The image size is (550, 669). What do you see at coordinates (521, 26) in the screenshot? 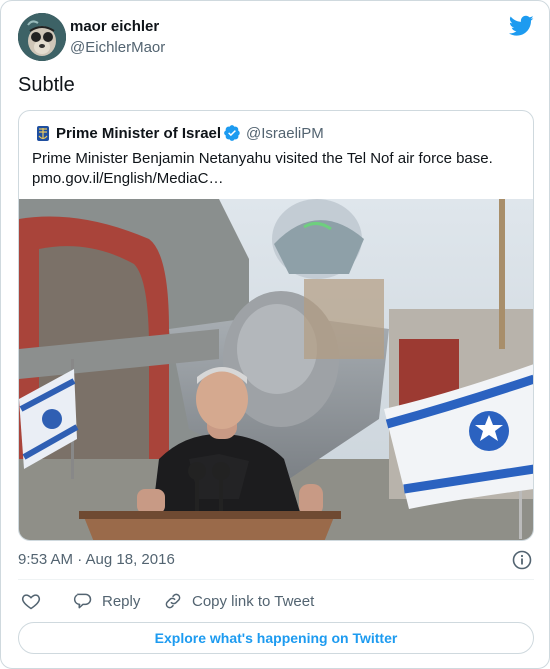
I see `twitter-bird-icon` at bounding box center [521, 26].